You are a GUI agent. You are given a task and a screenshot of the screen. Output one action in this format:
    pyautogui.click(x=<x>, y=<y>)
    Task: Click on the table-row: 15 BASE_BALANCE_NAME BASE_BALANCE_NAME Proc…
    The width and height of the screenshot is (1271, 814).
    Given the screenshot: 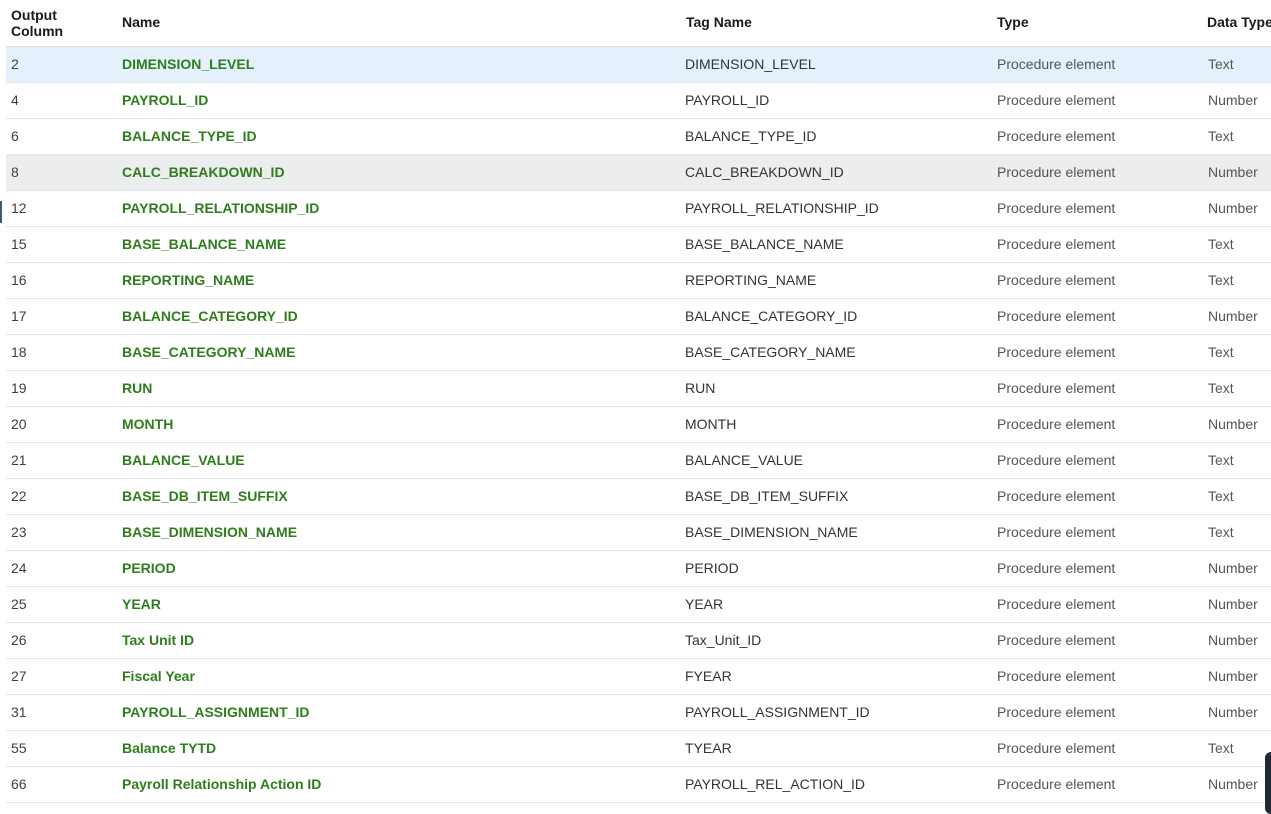 What is the action you would take?
    pyautogui.click(x=638, y=245)
    